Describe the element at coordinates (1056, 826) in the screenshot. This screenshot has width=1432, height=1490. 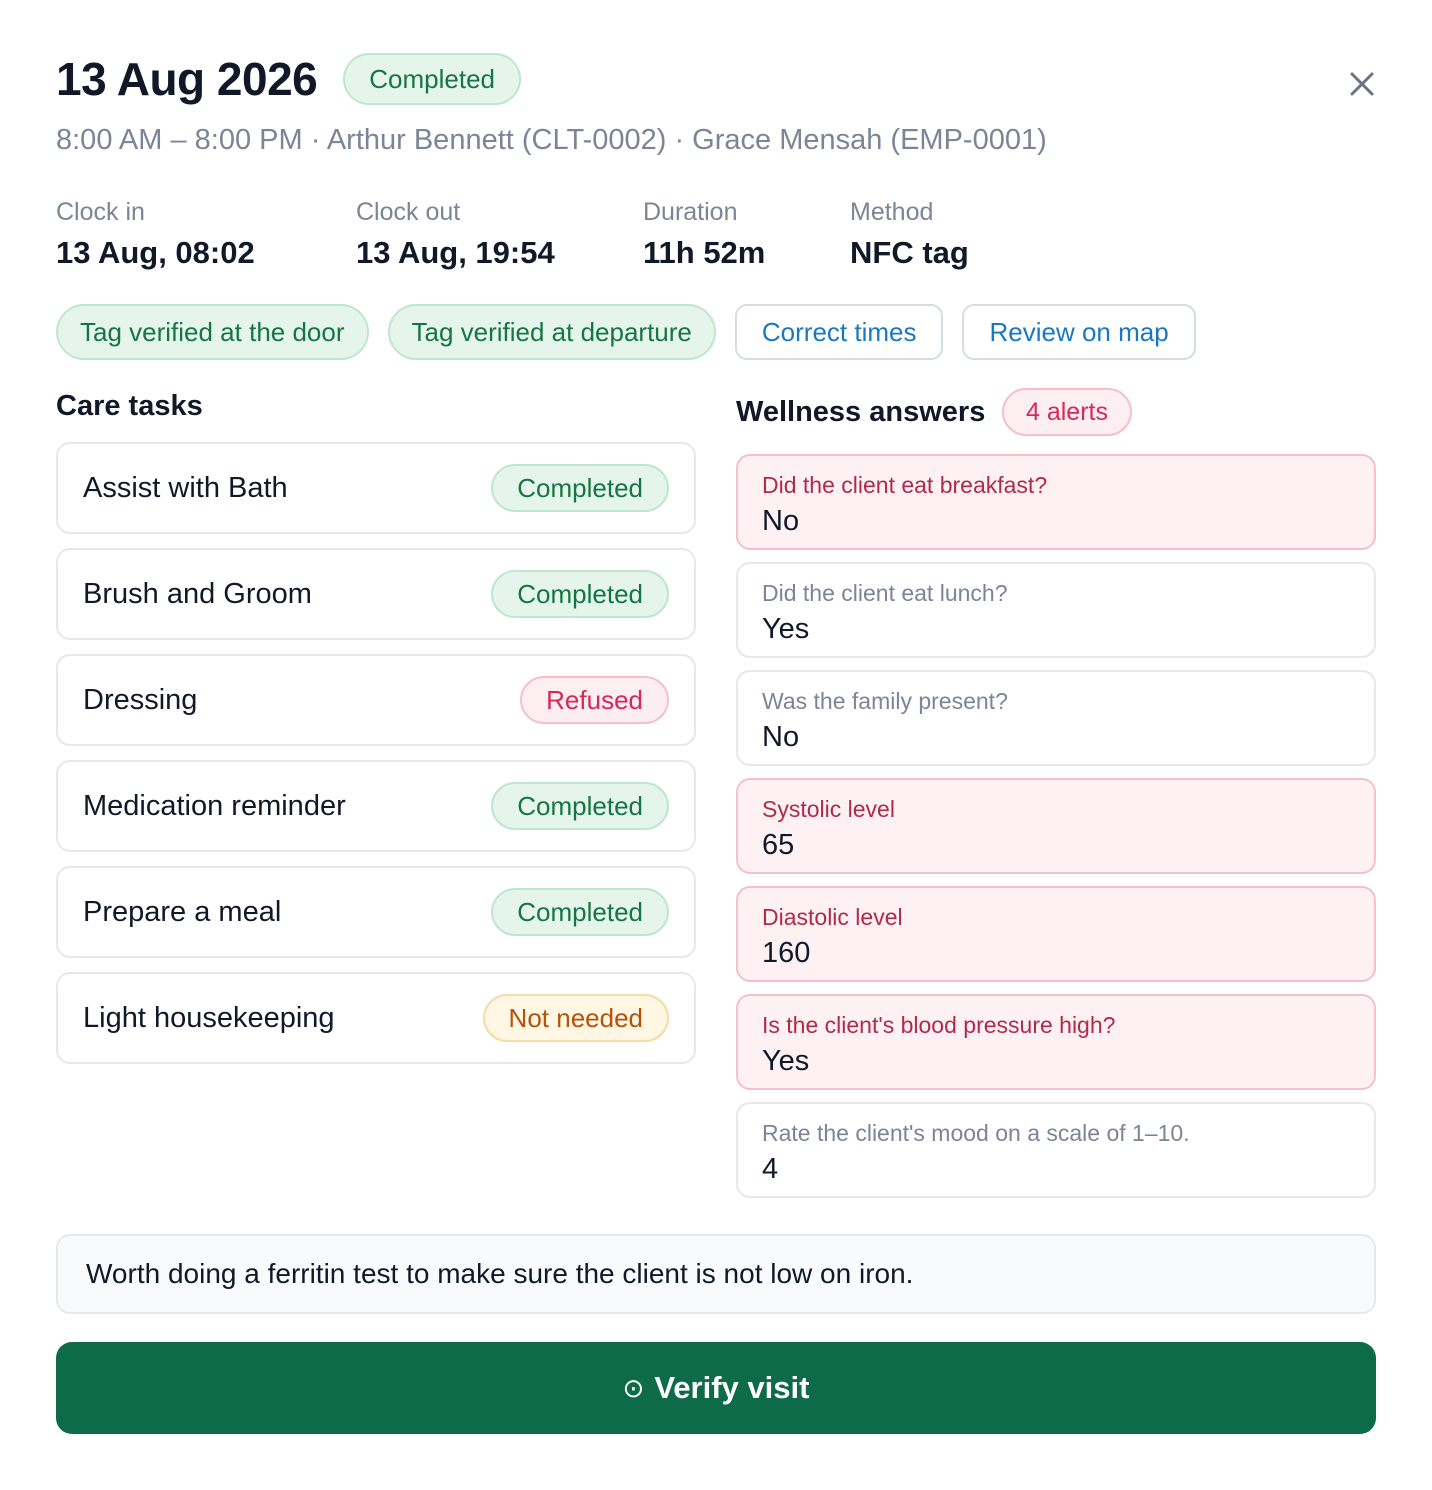
I see `wellness-answer-alert: Systolic level 65` at that location.